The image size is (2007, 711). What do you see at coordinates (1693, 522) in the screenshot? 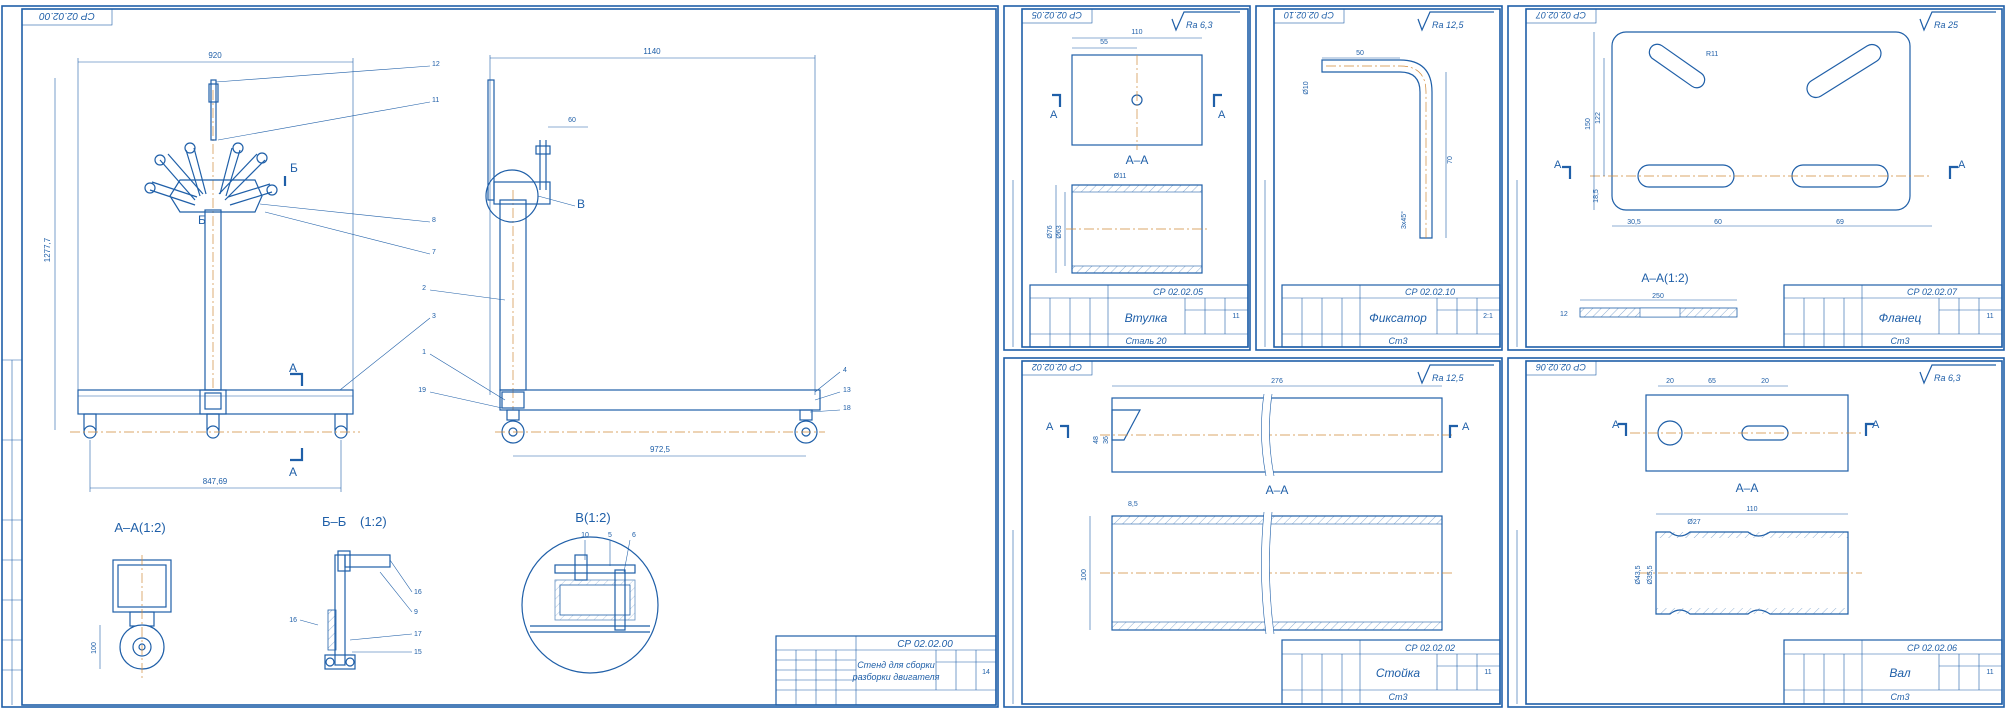
I see `svg-text: Ø27` at bounding box center [1693, 522].